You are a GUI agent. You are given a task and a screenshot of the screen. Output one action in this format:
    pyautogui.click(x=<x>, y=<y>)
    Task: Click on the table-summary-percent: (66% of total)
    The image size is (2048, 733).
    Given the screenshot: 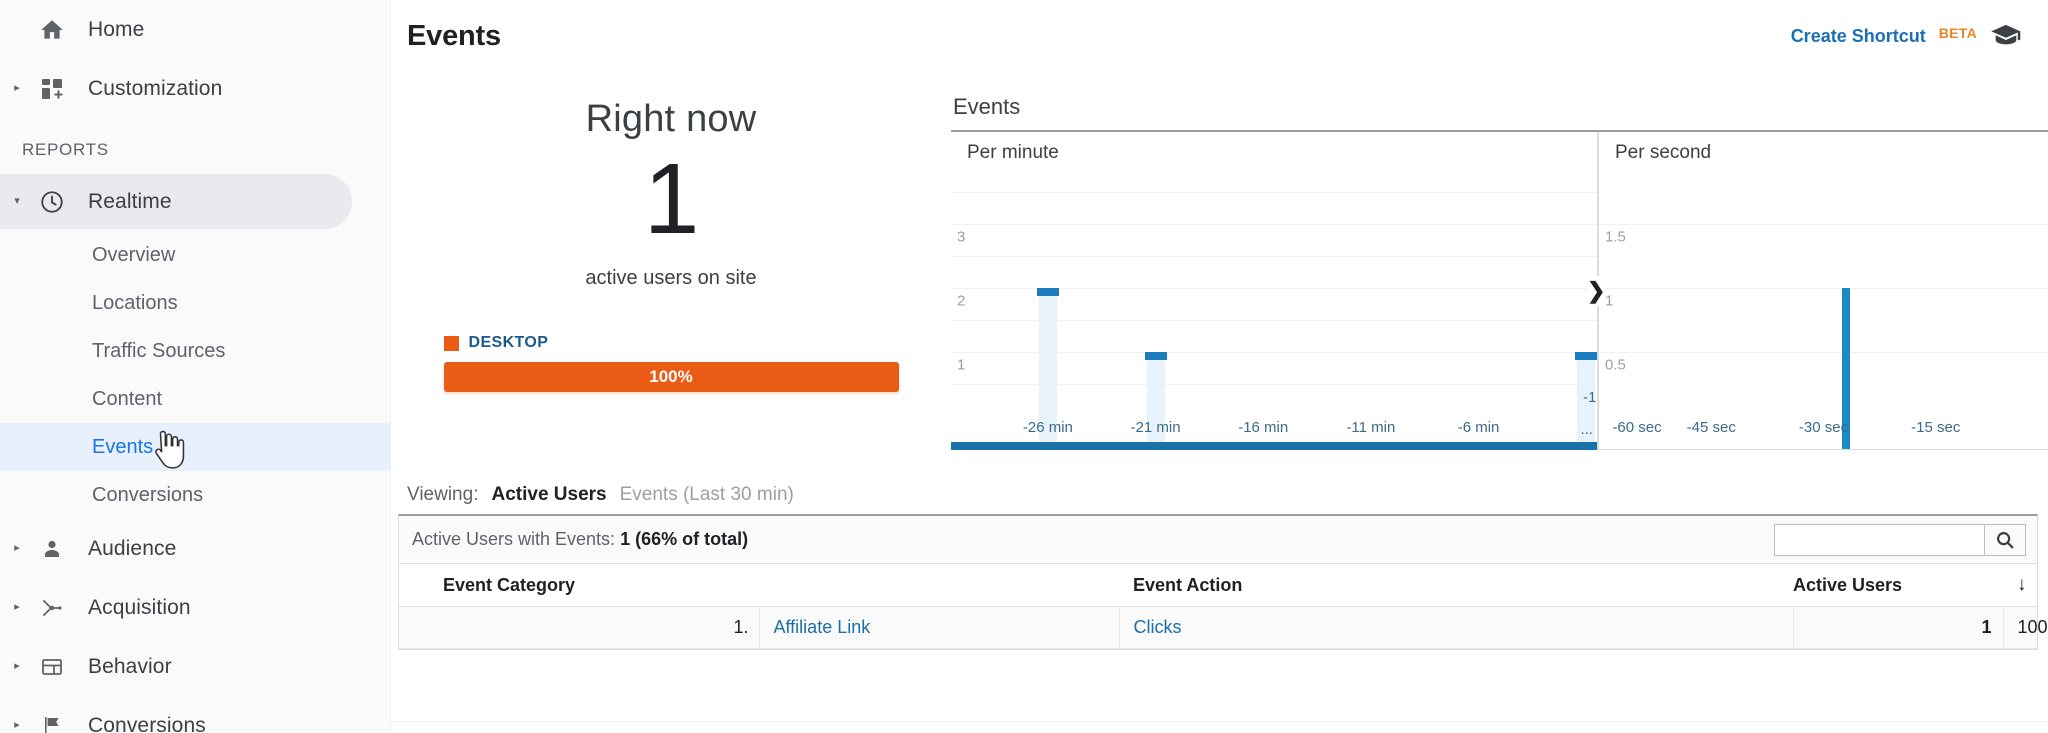 What is the action you would take?
    pyautogui.click(x=692, y=539)
    